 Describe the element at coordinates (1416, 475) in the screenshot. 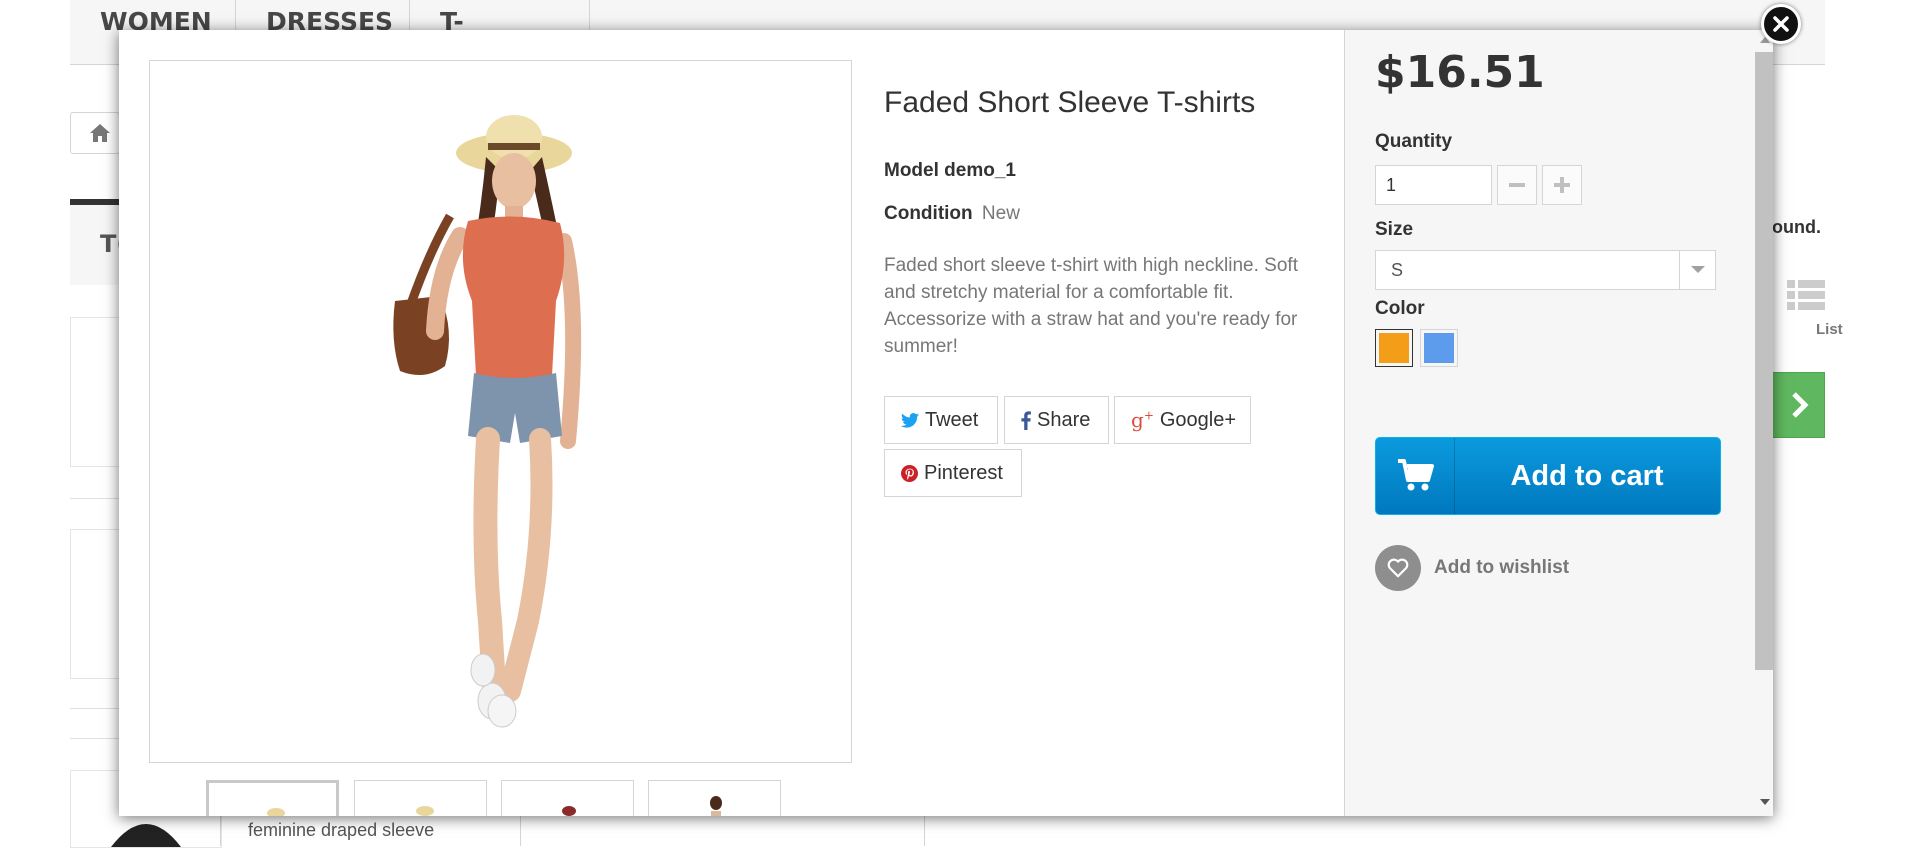

I see `cart-icon` at that location.